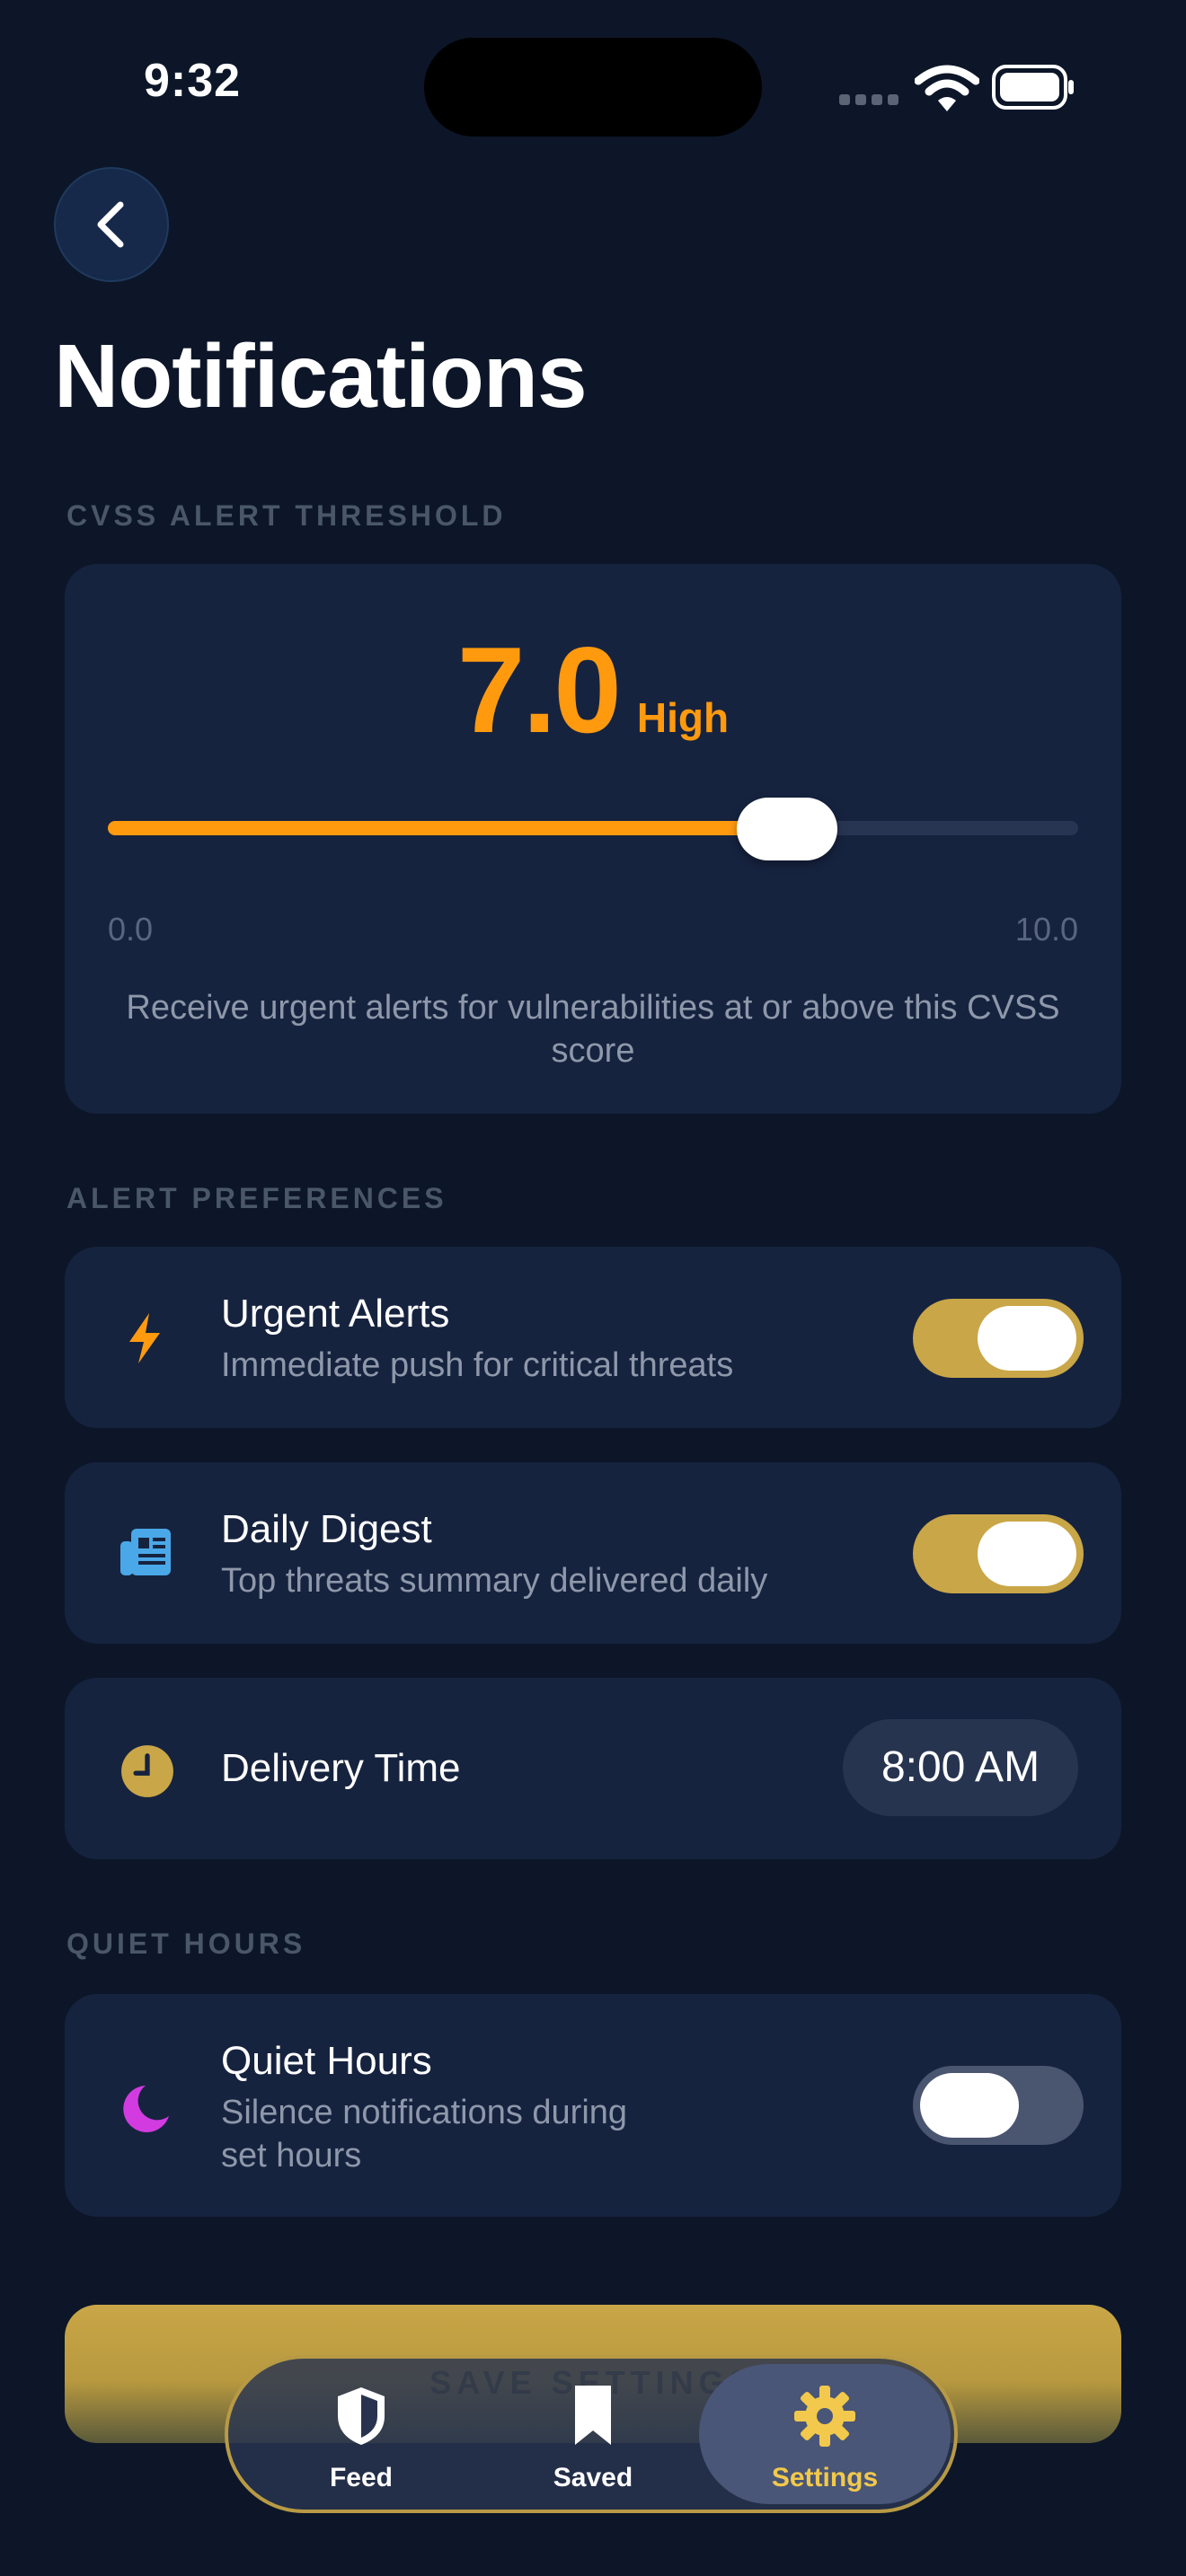 The height and width of the screenshot is (2576, 1186). I want to click on cellular-signal-icon, so click(871, 101).